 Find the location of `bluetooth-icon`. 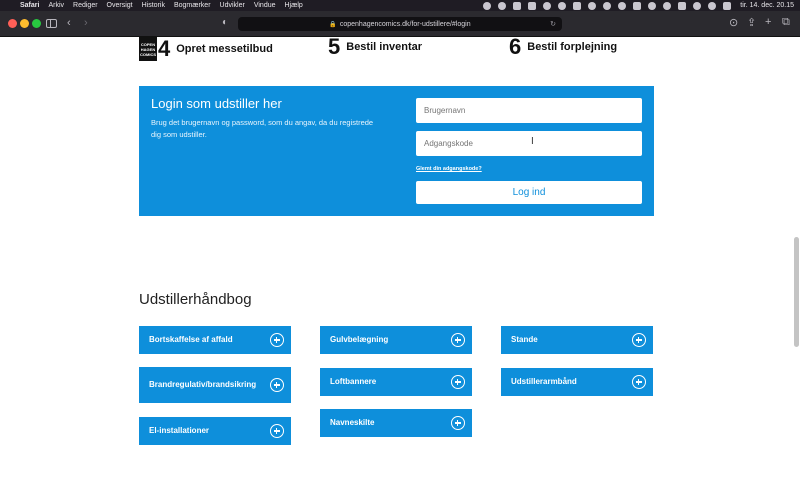

bluetooth-icon is located at coordinates (667, 5).